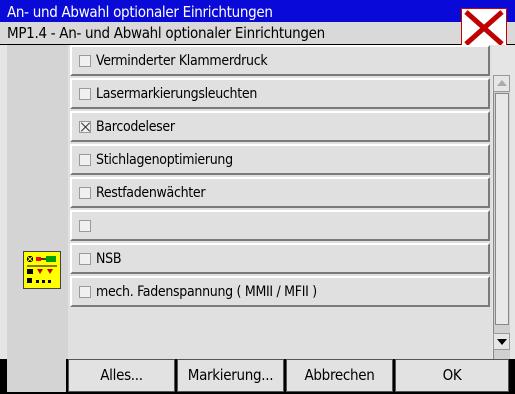 The image size is (515, 394). I want to click on list-item-label: Barcodeleser, so click(135, 127).